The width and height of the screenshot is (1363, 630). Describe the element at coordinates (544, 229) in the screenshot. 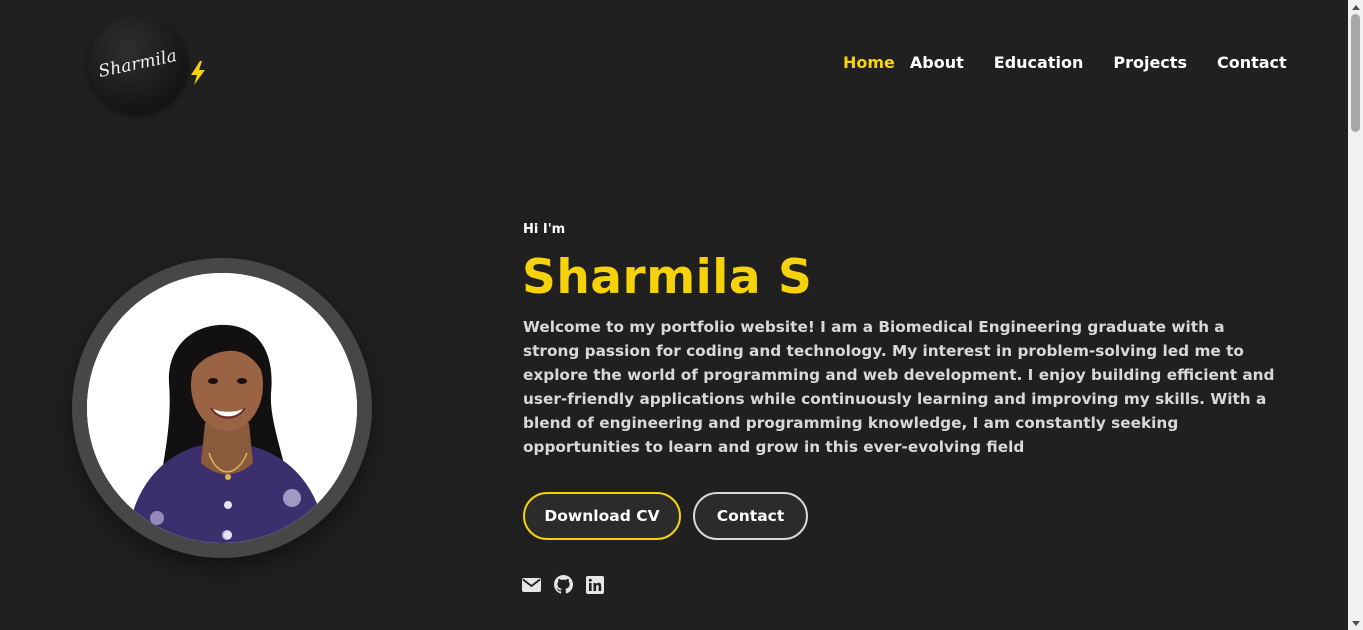

I see `greeting-text: Hi I'm` at that location.